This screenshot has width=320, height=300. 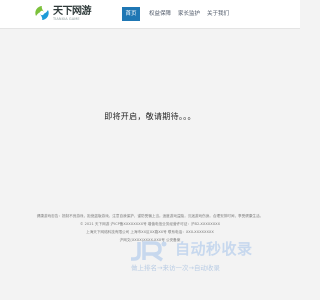 I want to click on nav-item-home: 首页, so click(x=131, y=14).